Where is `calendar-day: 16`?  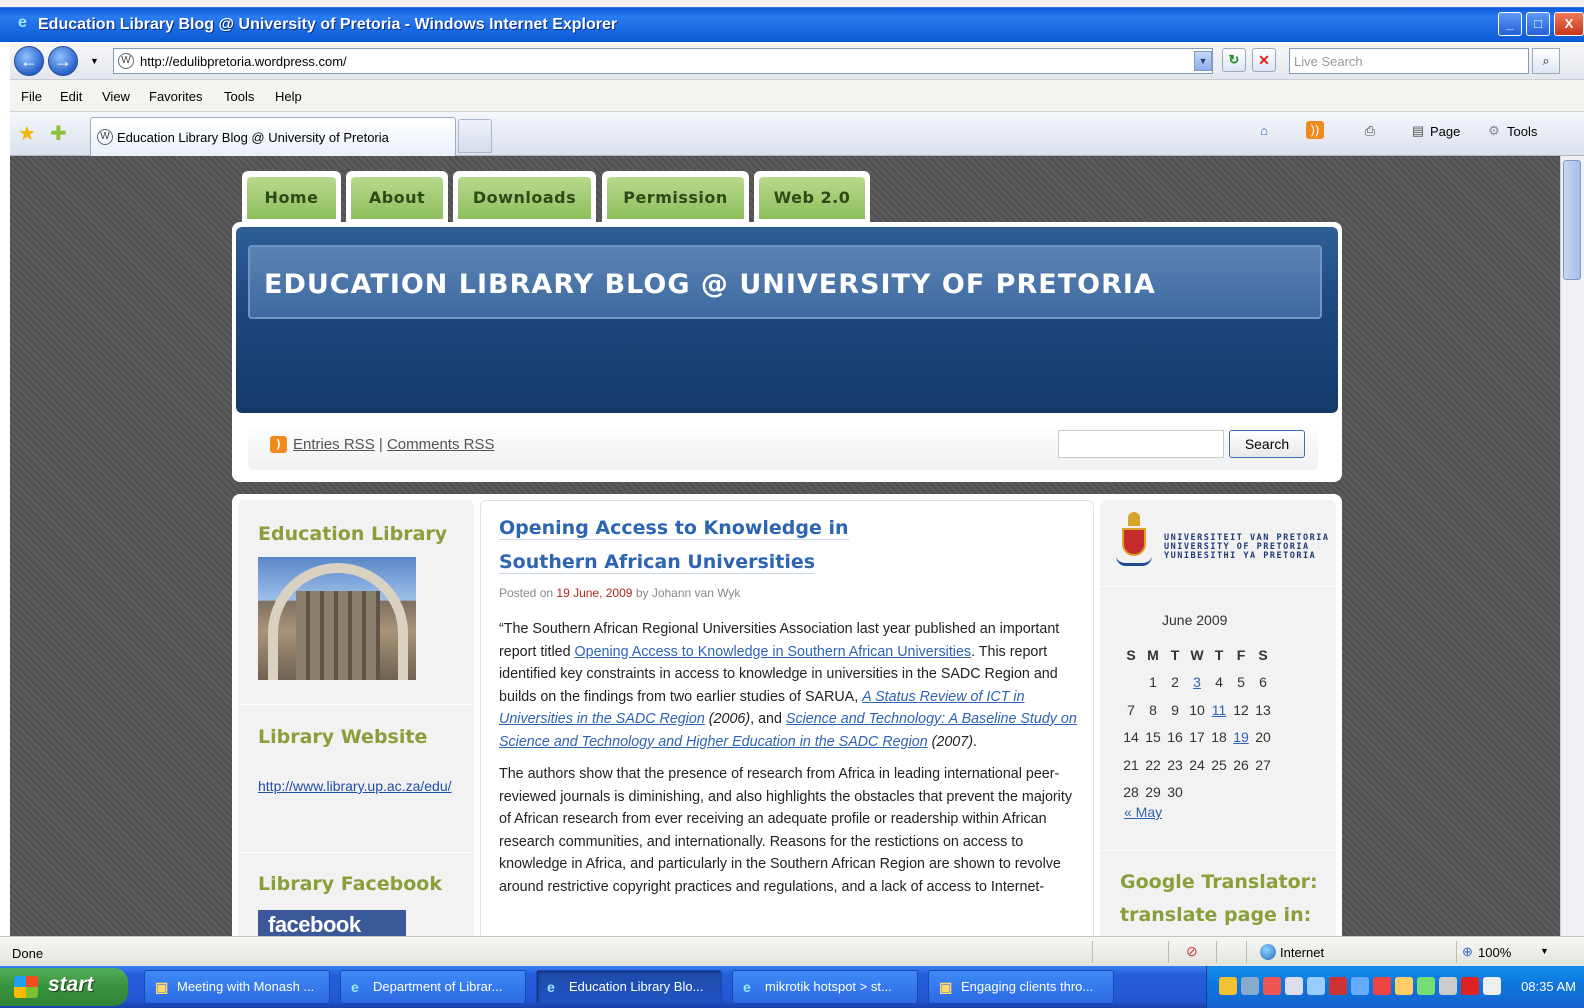
calendar-day: 16 is located at coordinates (1175, 737).